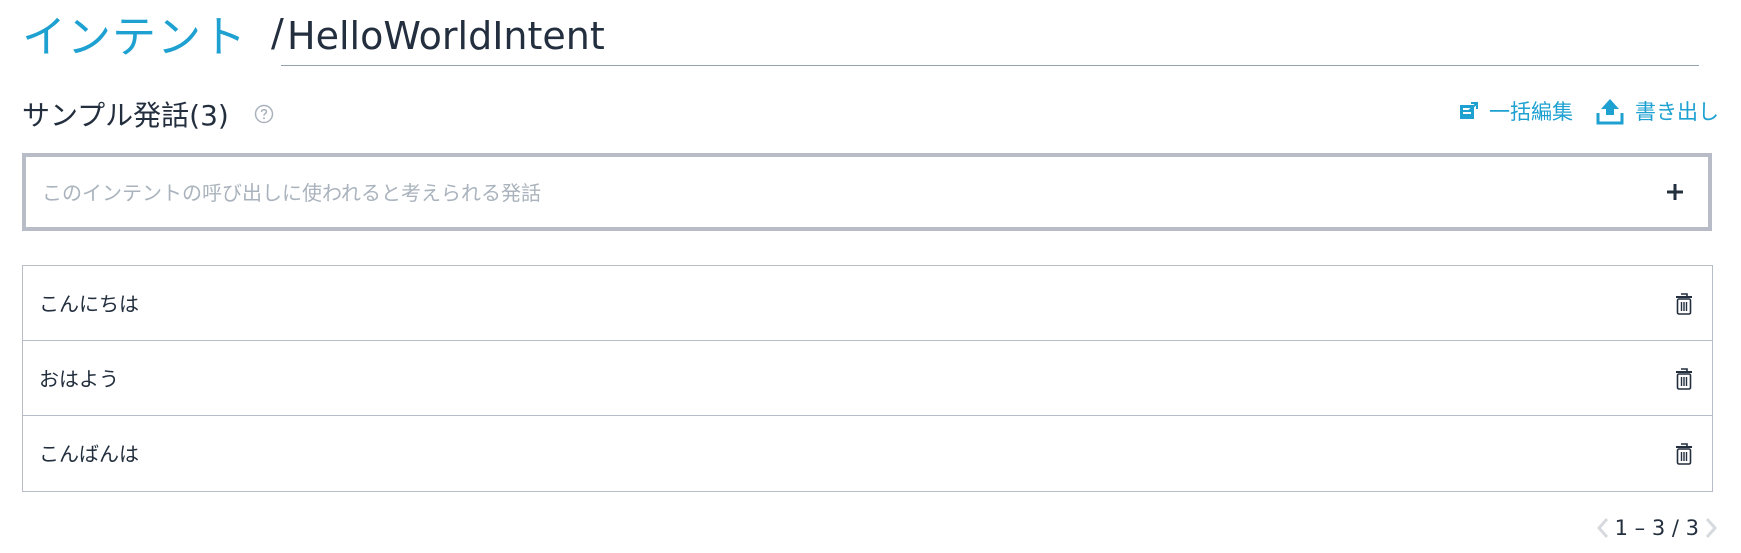  What do you see at coordinates (1469, 110) in the screenshot?
I see `bulk-edit-icon` at bounding box center [1469, 110].